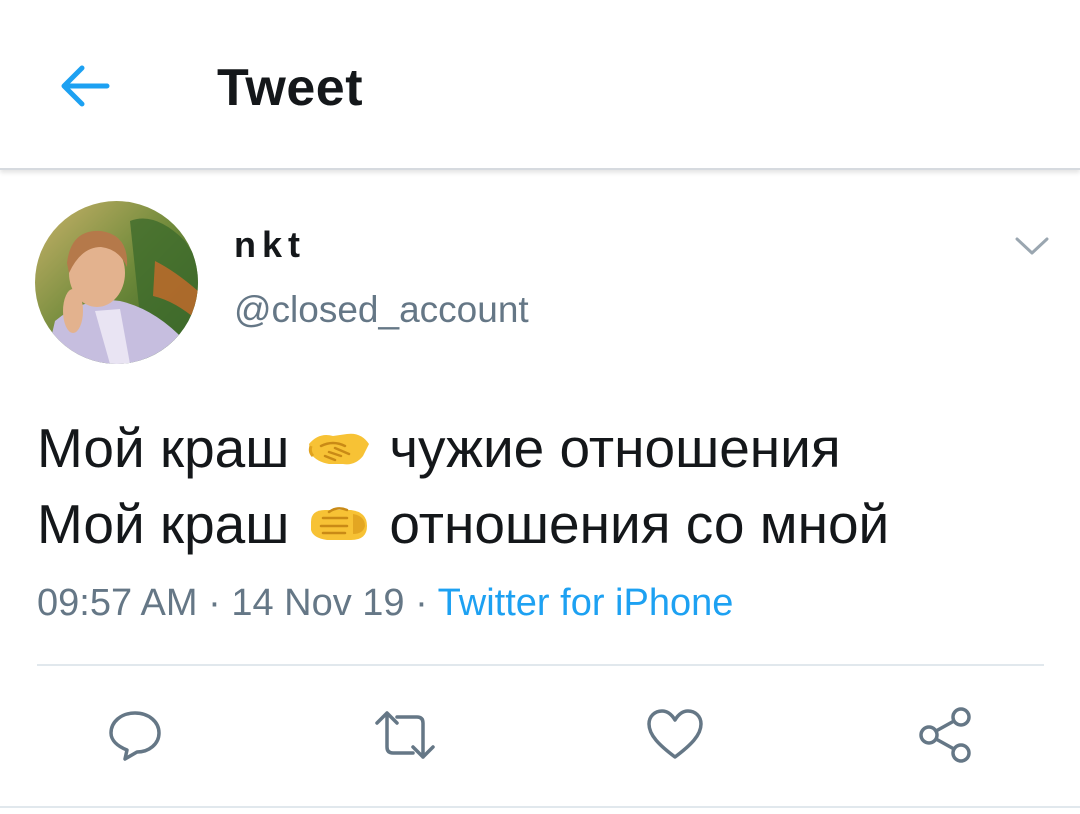  What do you see at coordinates (117, 603) in the screenshot?
I see `tweet-time: 09:57 AM` at bounding box center [117, 603].